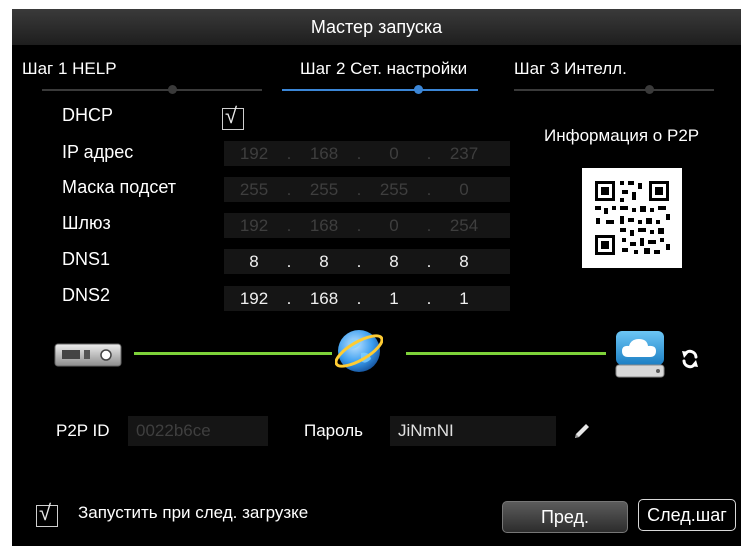  Describe the element at coordinates (324, 153) in the screenshot. I see `ip-octet-2: 168` at that location.